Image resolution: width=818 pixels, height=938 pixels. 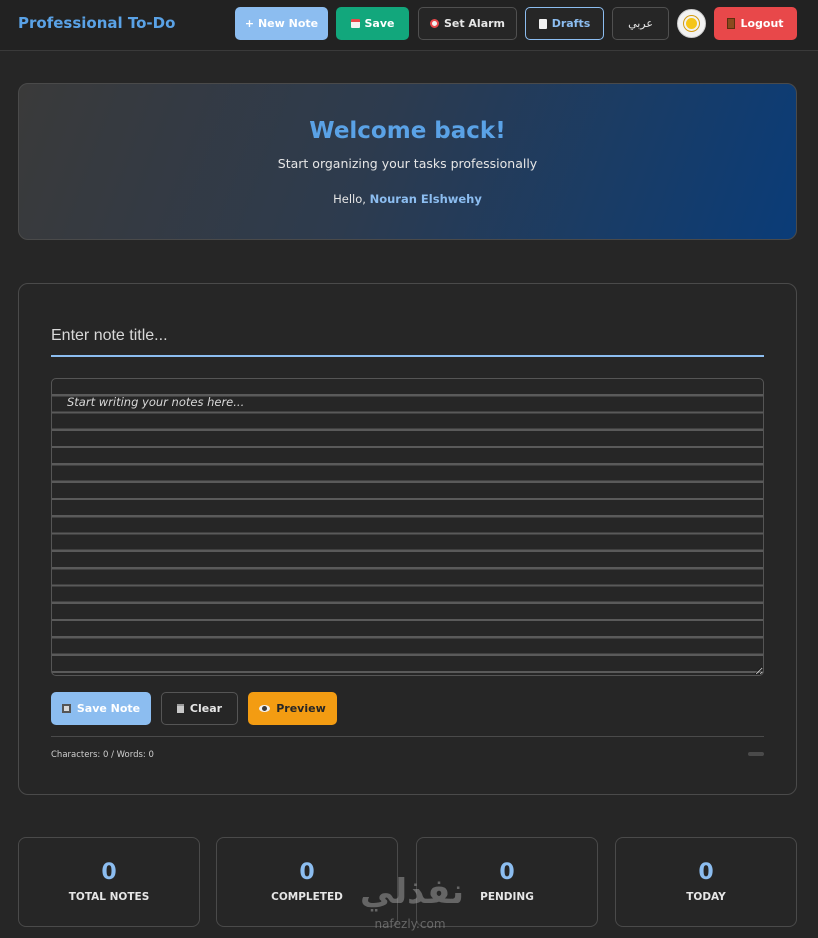 What do you see at coordinates (756, 754) in the screenshot?
I see `progress-indicator` at bounding box center [756, 754].